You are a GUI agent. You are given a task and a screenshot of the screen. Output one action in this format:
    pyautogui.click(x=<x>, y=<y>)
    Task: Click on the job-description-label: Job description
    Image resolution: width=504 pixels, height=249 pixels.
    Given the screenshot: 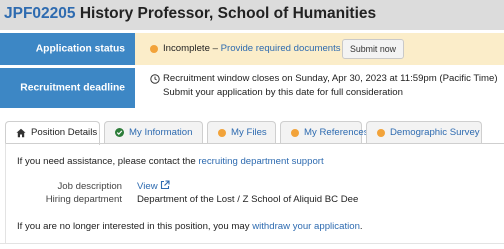 What is the action you would take?
    pyautogui.click(x=89, y=186)
    